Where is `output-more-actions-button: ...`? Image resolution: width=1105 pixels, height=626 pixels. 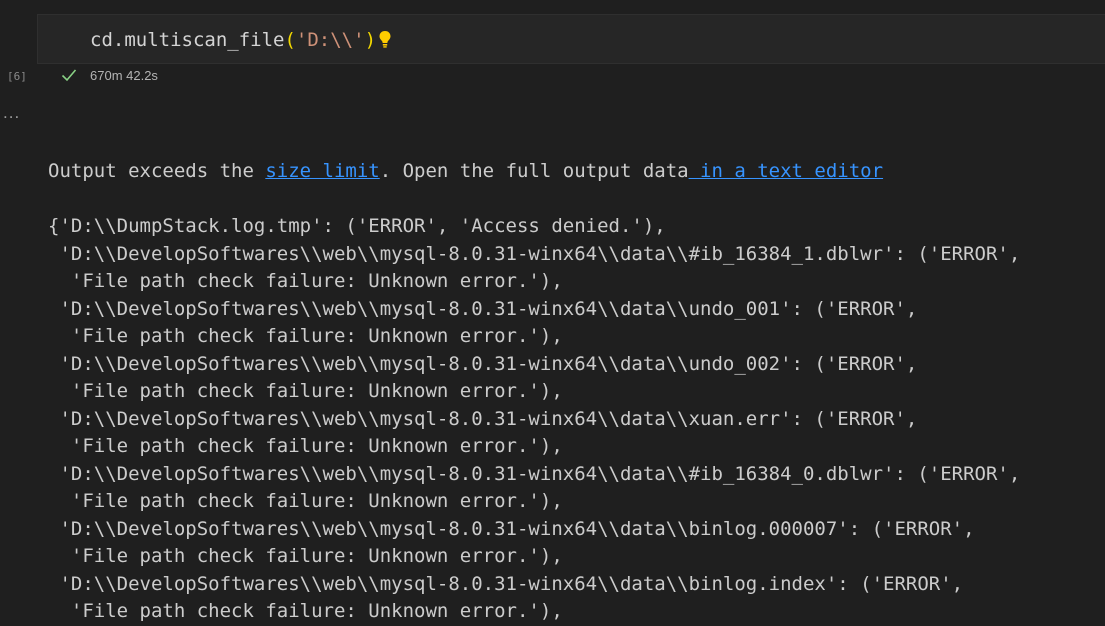
output-more-actions-button: ... is located at coordinates (11, 113).